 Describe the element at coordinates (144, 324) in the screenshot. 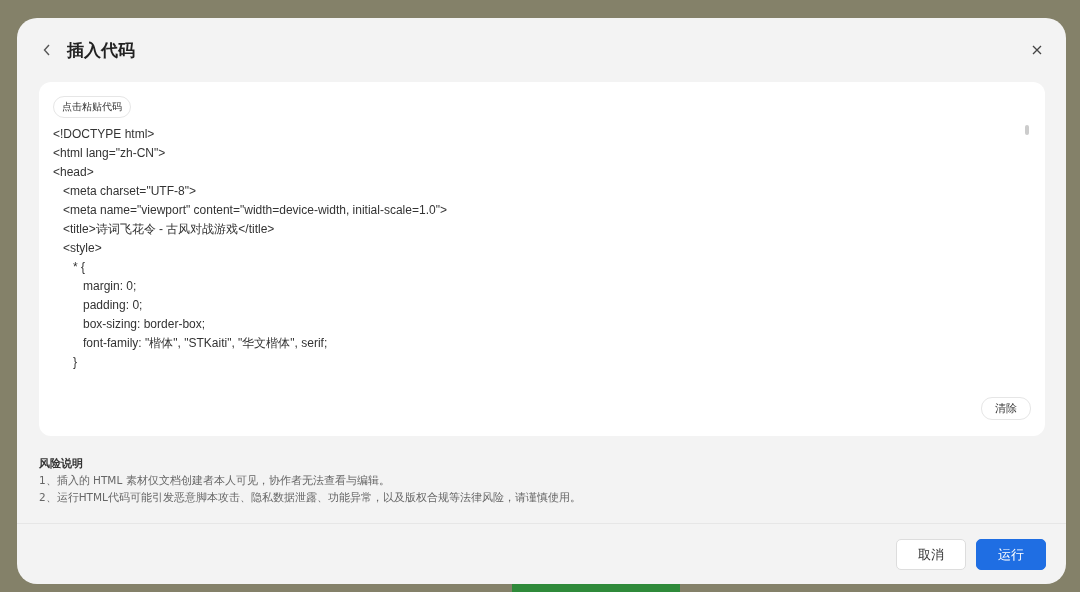

I see `code-line: box-sizing: border-box;` at that location.